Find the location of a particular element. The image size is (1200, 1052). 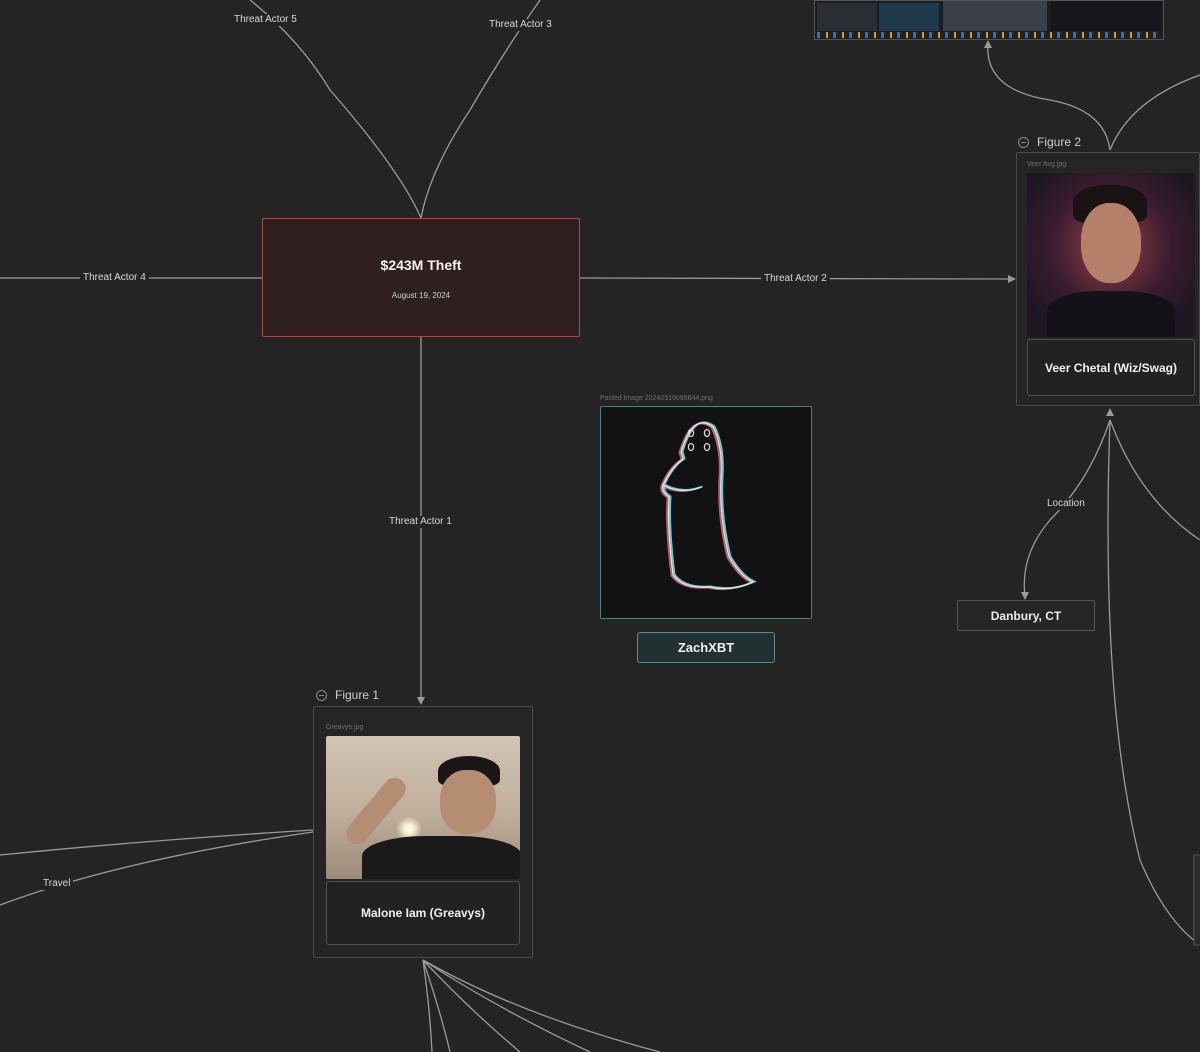

screenshot-taskbar is located at coordinates (989, 35).